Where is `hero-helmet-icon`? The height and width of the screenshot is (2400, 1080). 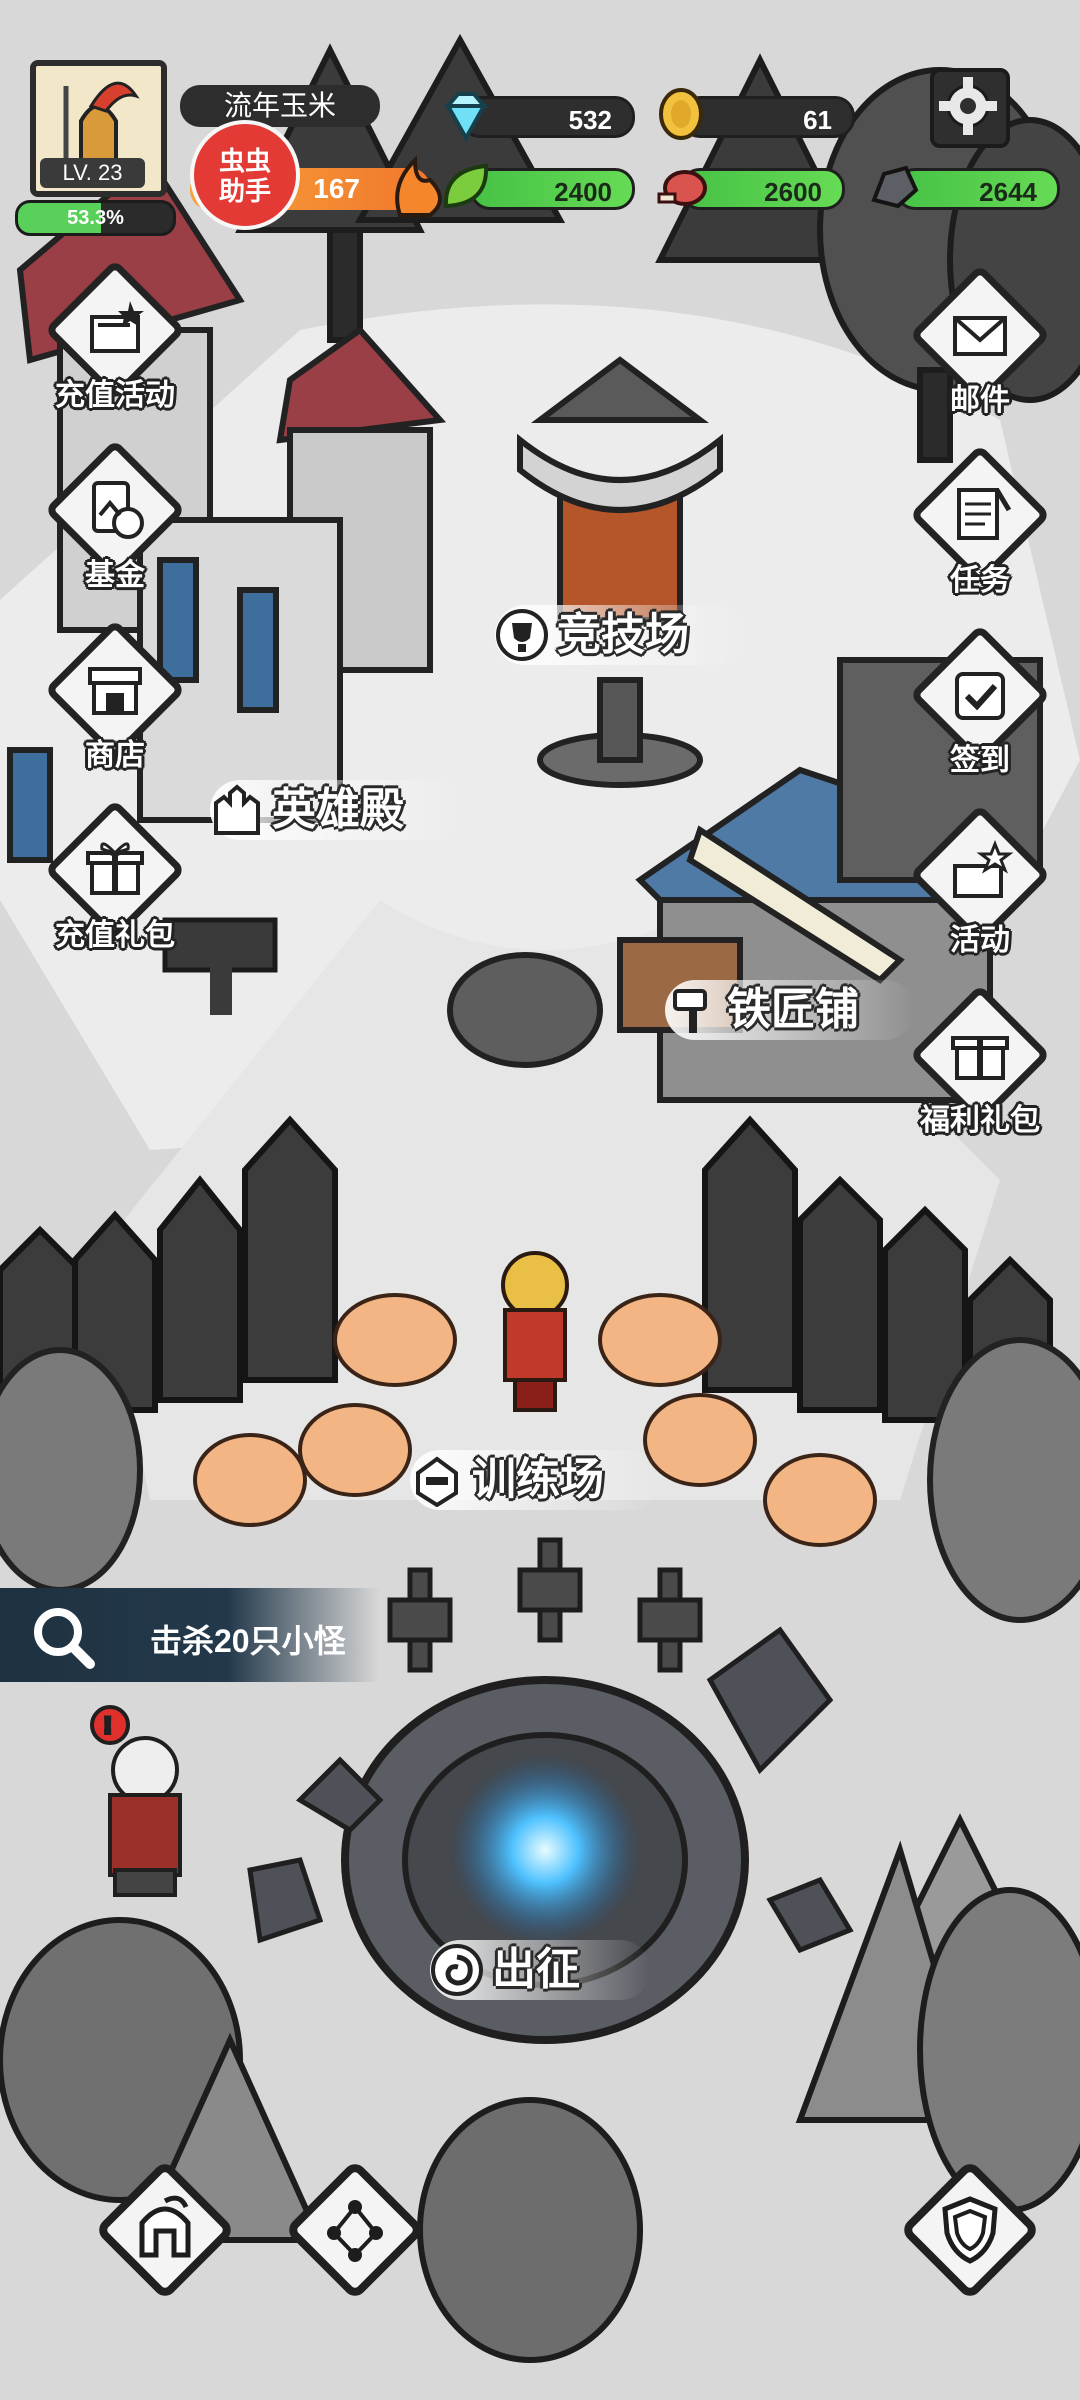
hero-helmet-icon is located at coordinates (165, 2226).